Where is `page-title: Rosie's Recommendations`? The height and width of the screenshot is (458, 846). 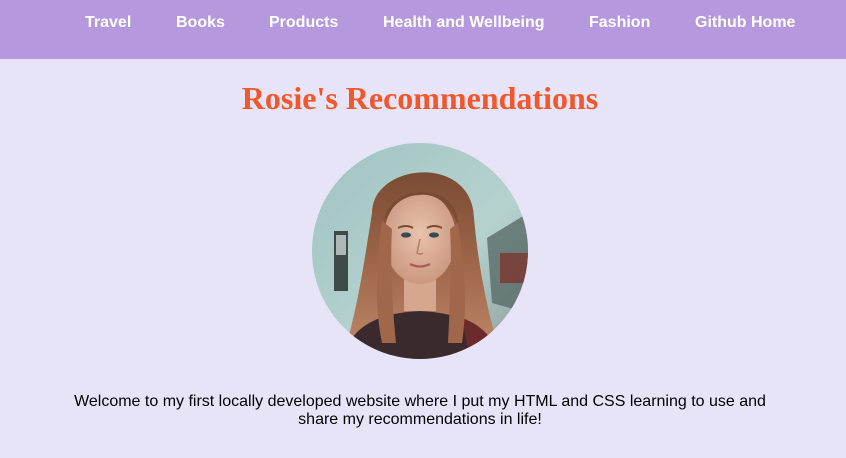 page-title: Rosie's Recommendations is located at coordinates (420, 98).